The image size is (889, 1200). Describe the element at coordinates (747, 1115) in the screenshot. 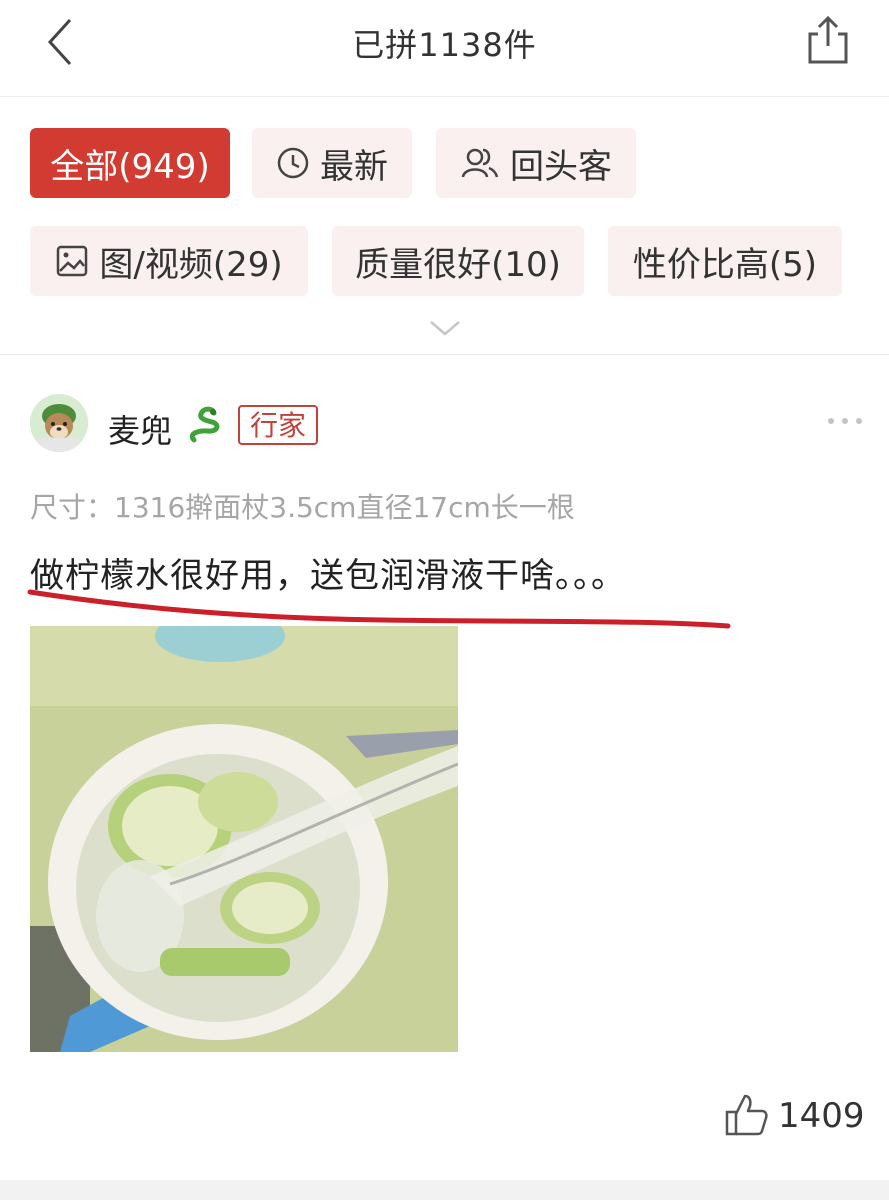

I see `thumbs-up-icon` at that location.